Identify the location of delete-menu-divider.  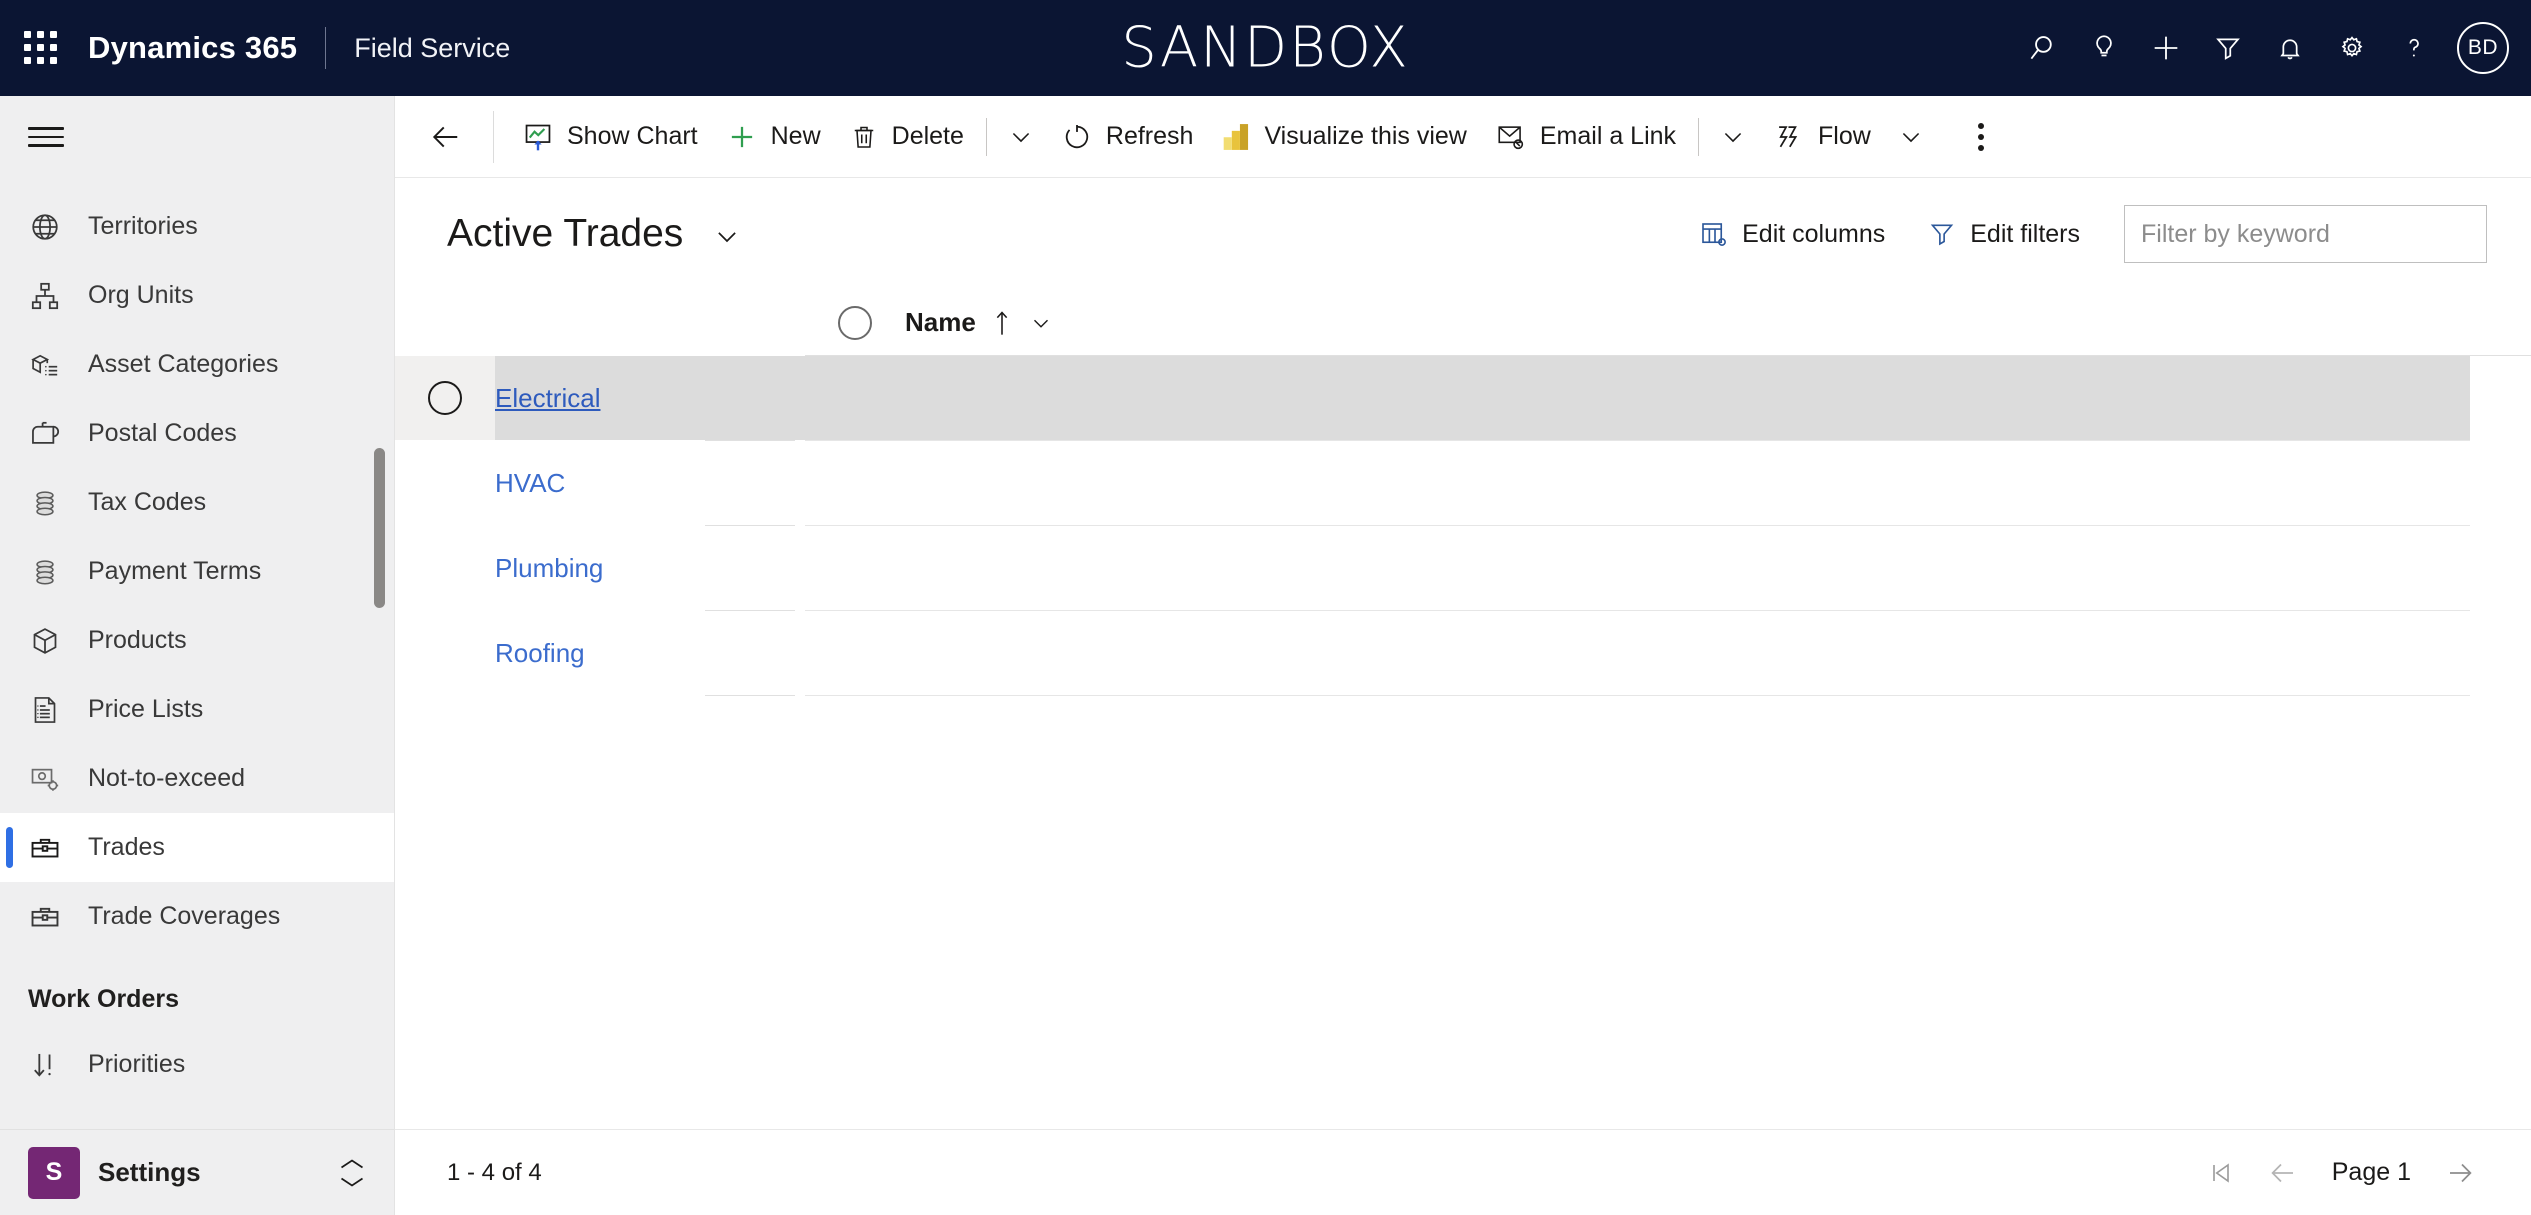
(986, 136).